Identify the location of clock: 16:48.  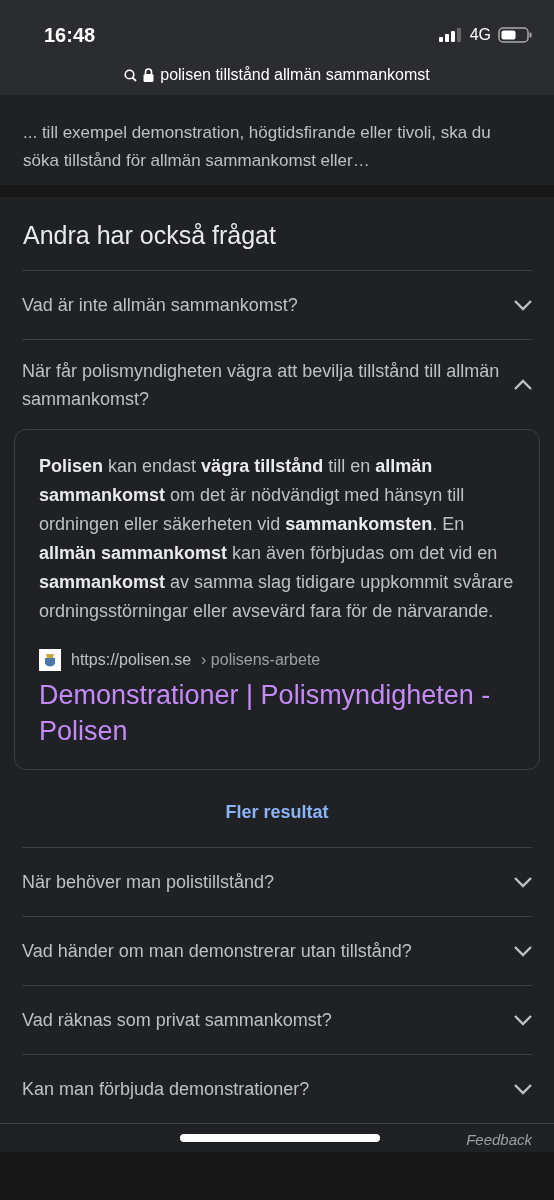
(70, 35).